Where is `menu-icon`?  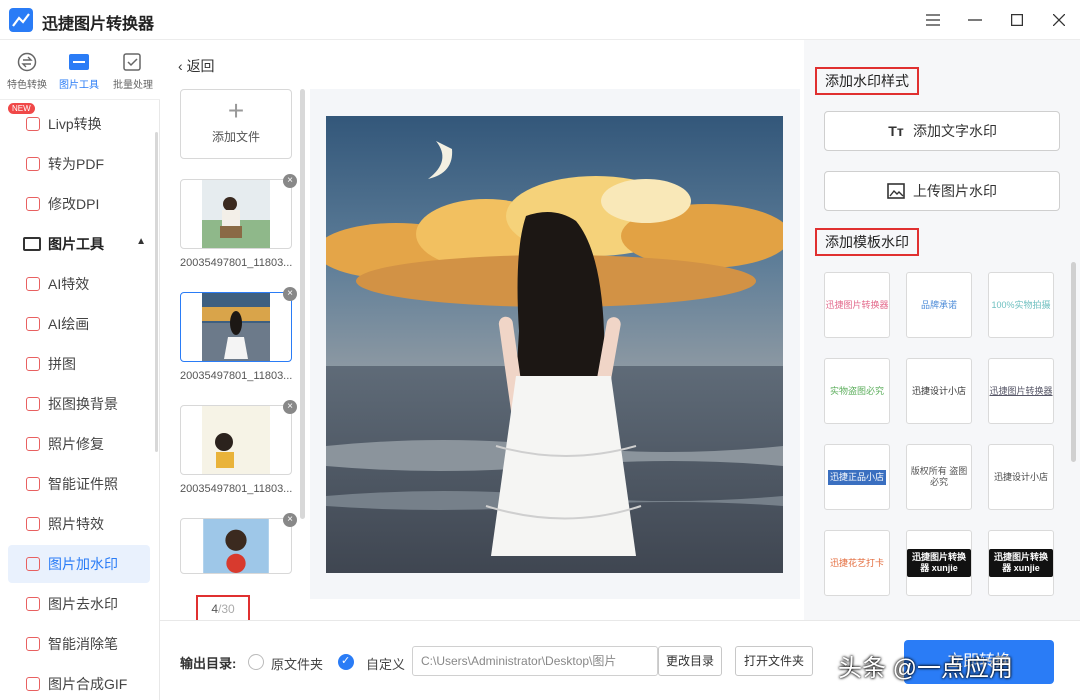 menu-icon is located at coordinates (933, 20).